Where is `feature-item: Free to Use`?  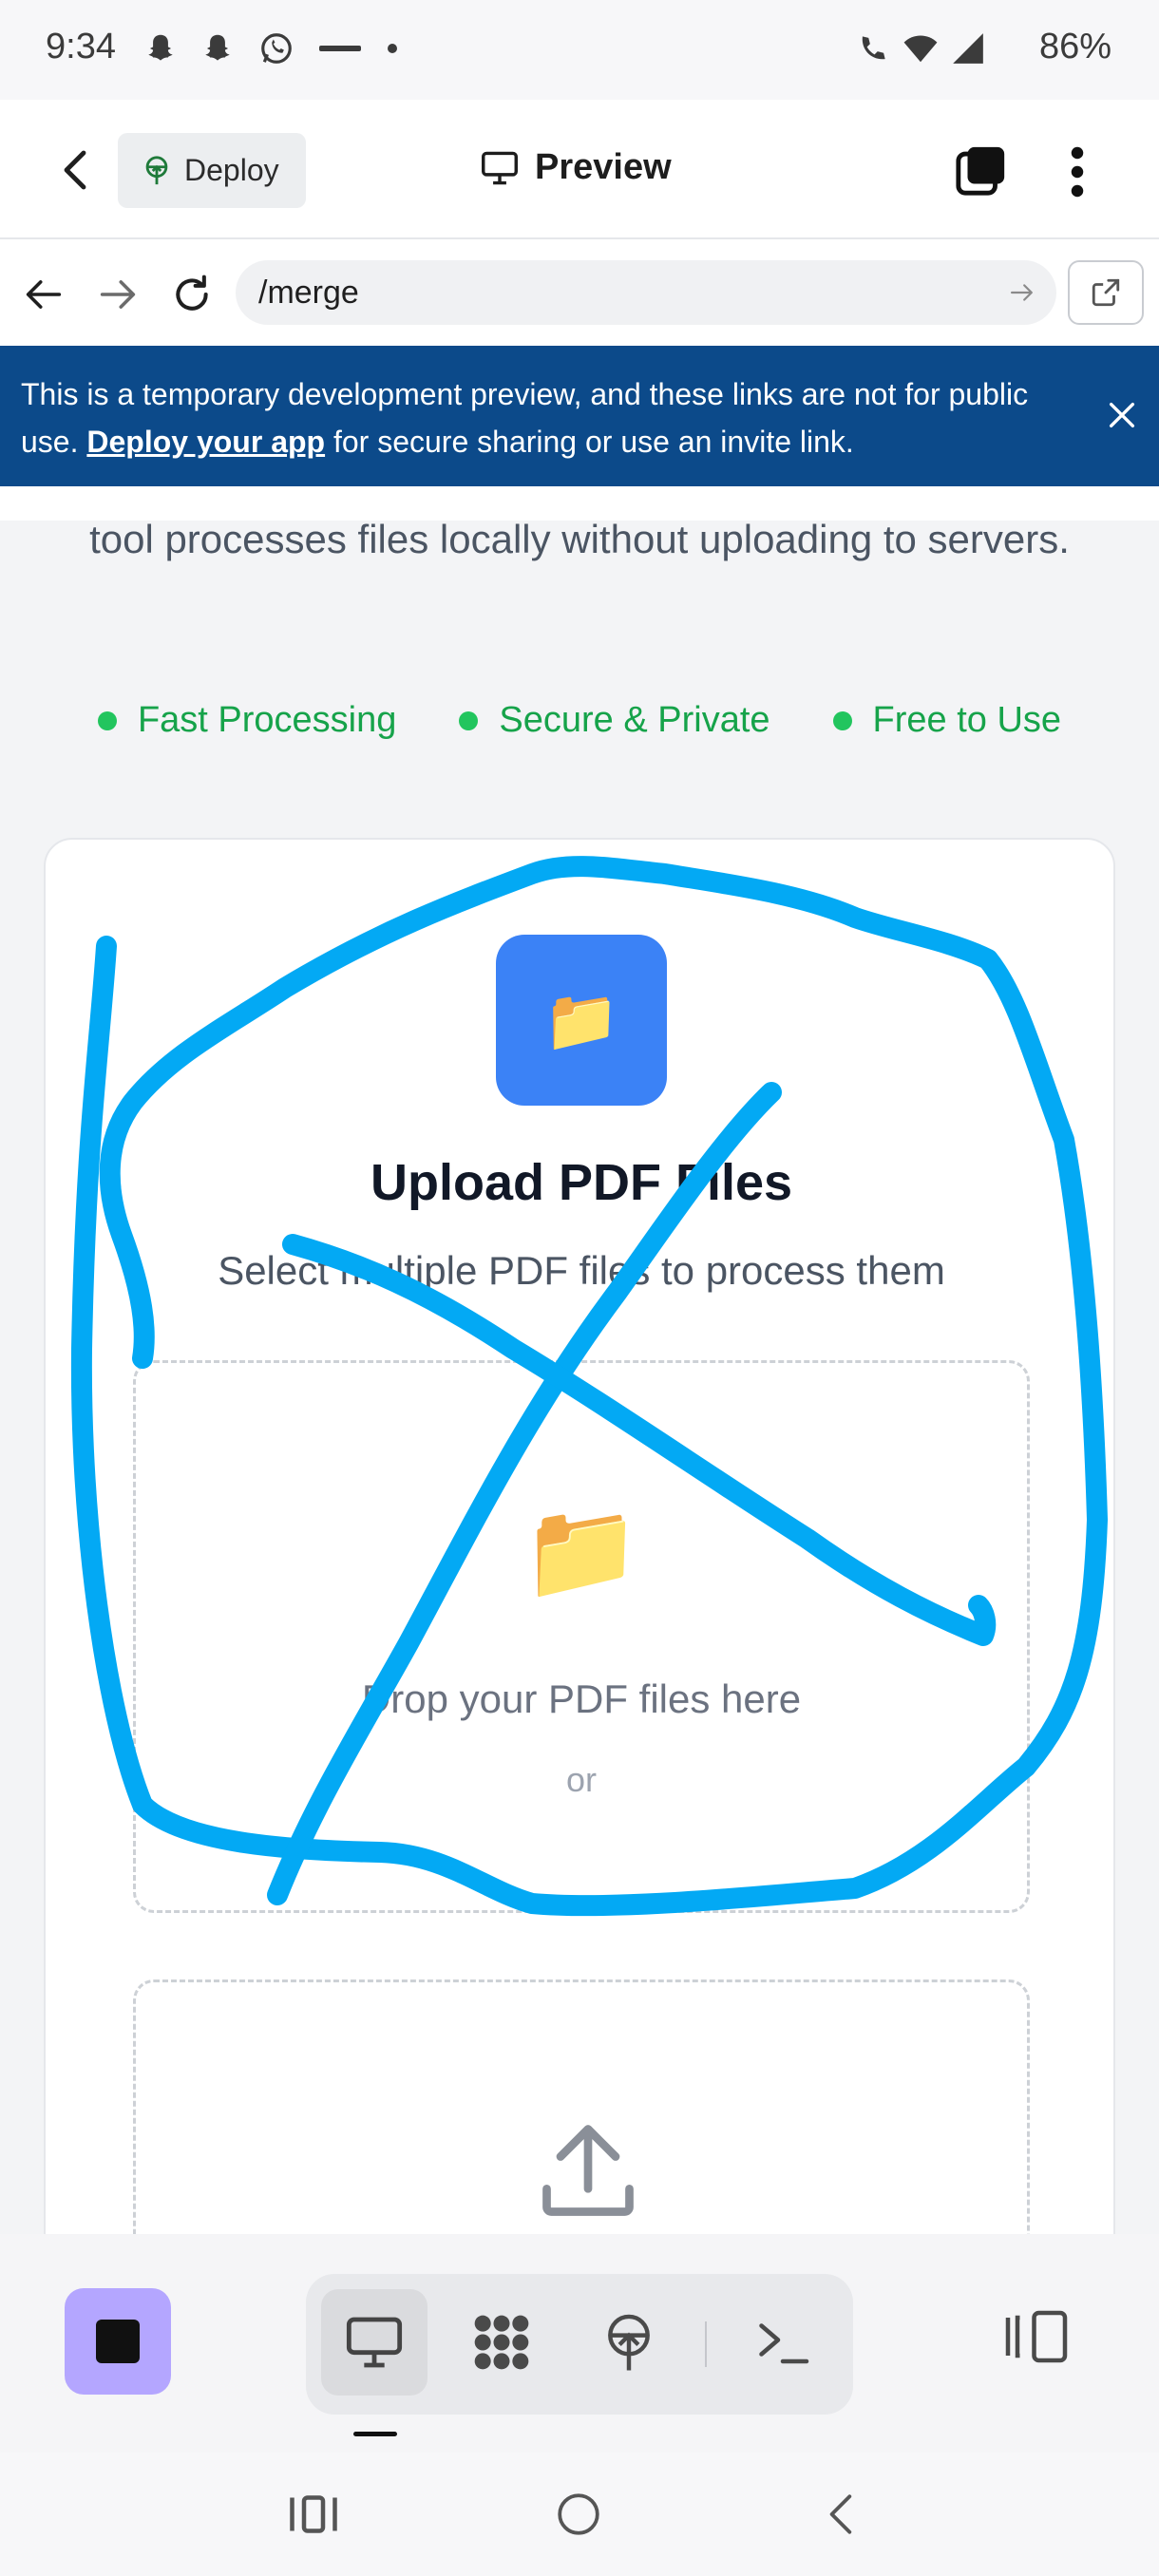
feature-item: Free to Use is located at coordinates (947, 720).